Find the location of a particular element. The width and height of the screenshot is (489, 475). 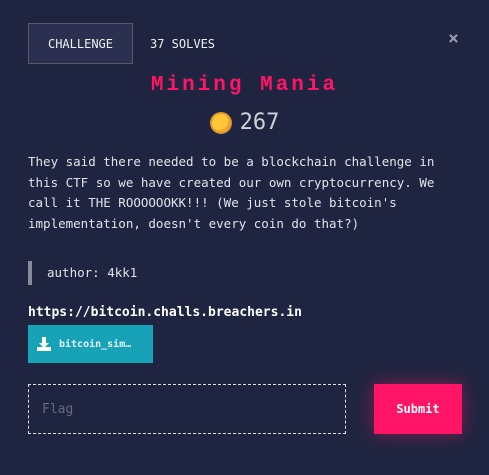

tab-label: CHALLENGE is located at coordinates (80, 43).